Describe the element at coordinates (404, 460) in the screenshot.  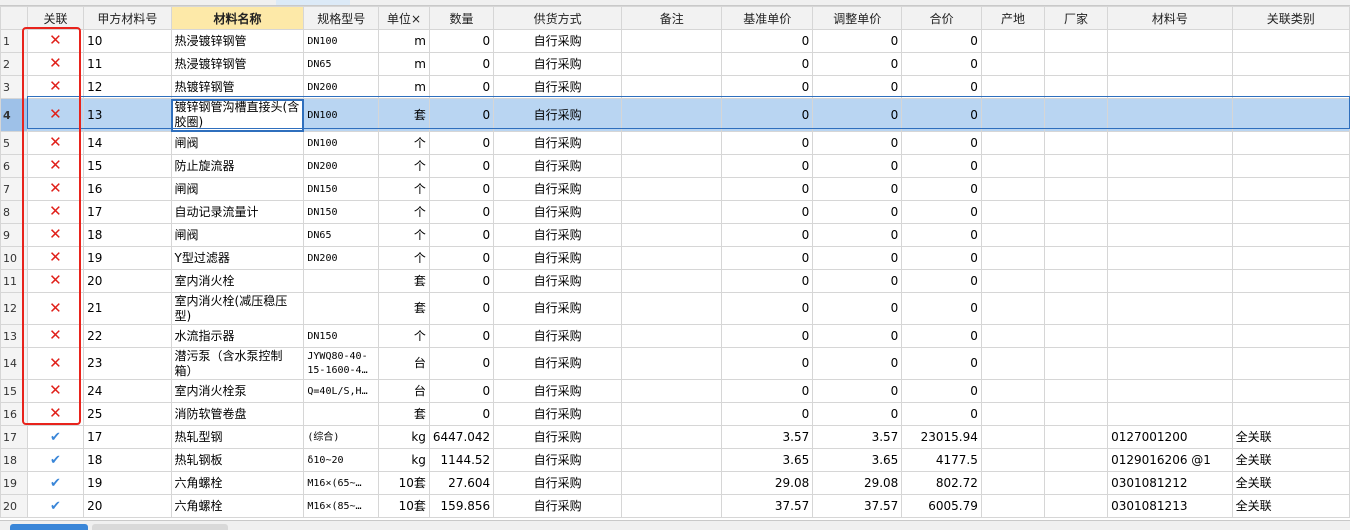
I see `unit-cell: kg` at that location.